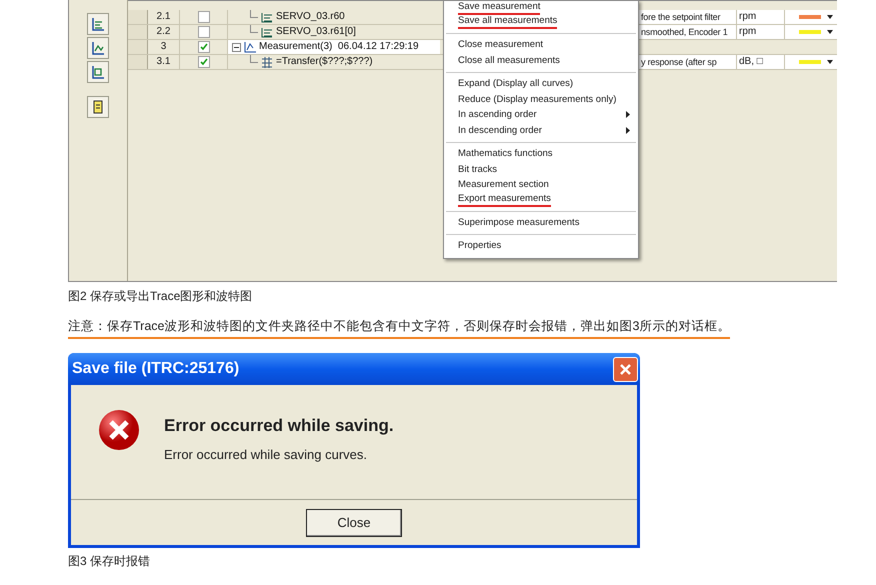 The width and height of the screenshot is (876, 585). Describe the element at coordinates (110, 561) in the screenshot. I see `figure-caption: 图3 保存时报错` at that location.